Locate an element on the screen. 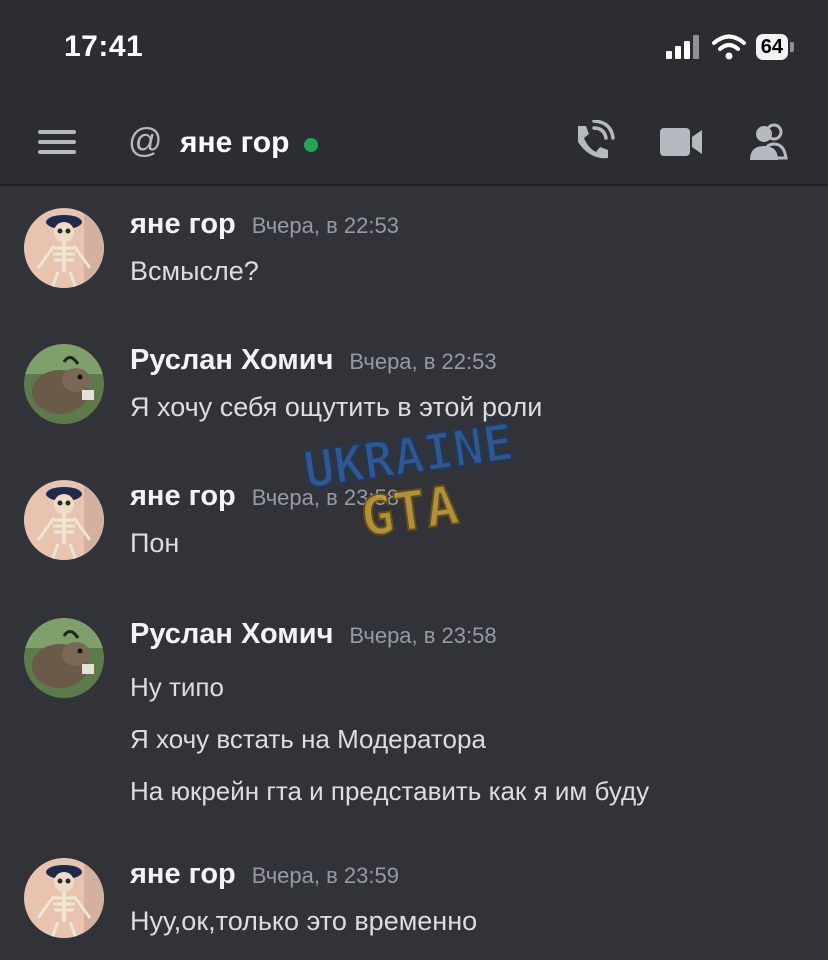 This screenshot has height=960, width=828. wifi-icon is located at coordinates (728, 47).